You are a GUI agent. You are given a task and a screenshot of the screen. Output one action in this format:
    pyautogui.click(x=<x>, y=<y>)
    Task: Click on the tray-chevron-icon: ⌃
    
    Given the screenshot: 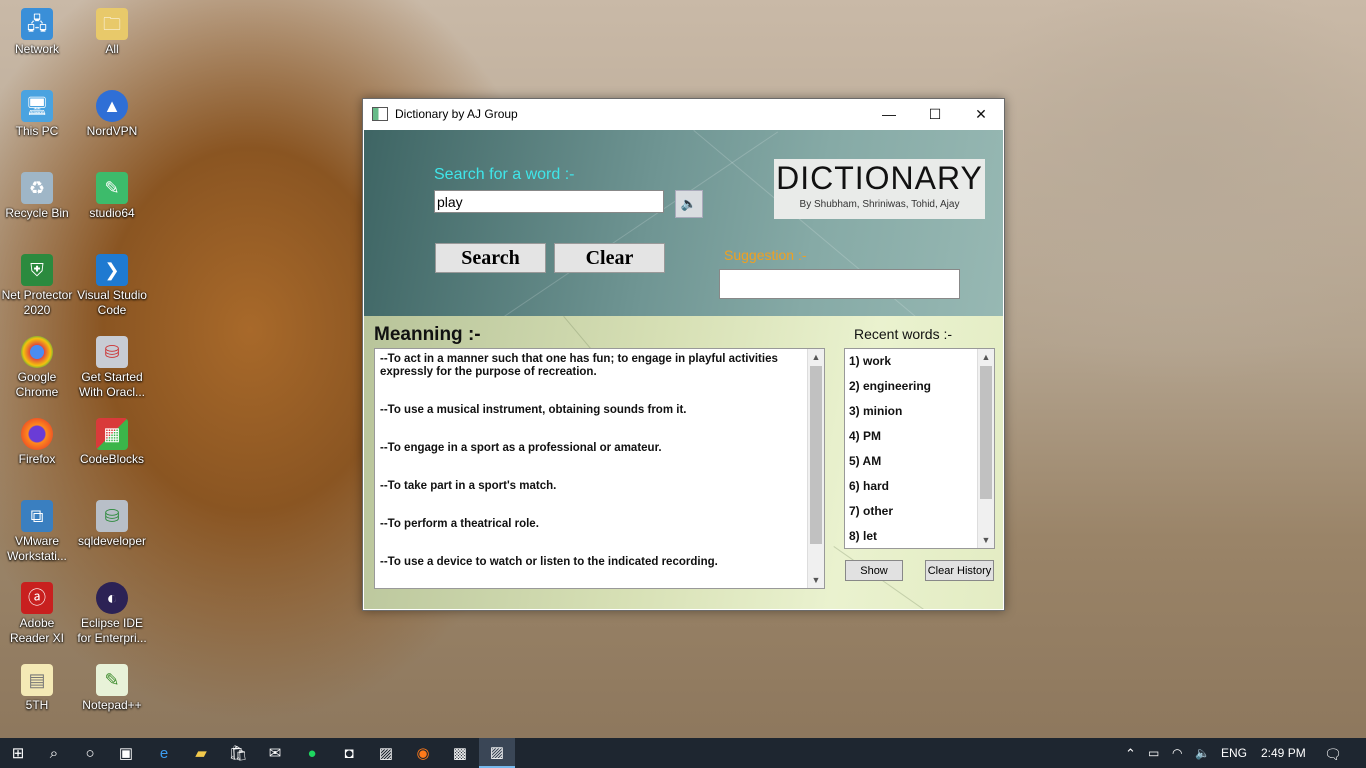 What is the action you would take?
    pyautogui.click(x=1130, y=754)
    